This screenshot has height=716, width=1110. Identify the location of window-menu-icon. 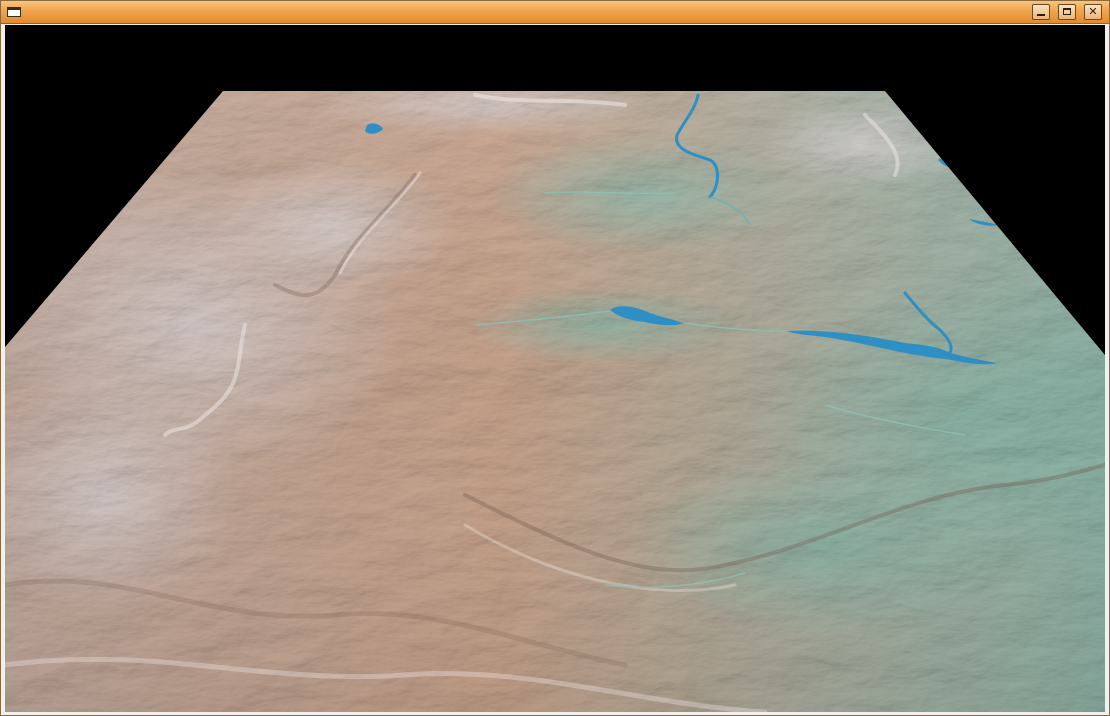
(14, 12).